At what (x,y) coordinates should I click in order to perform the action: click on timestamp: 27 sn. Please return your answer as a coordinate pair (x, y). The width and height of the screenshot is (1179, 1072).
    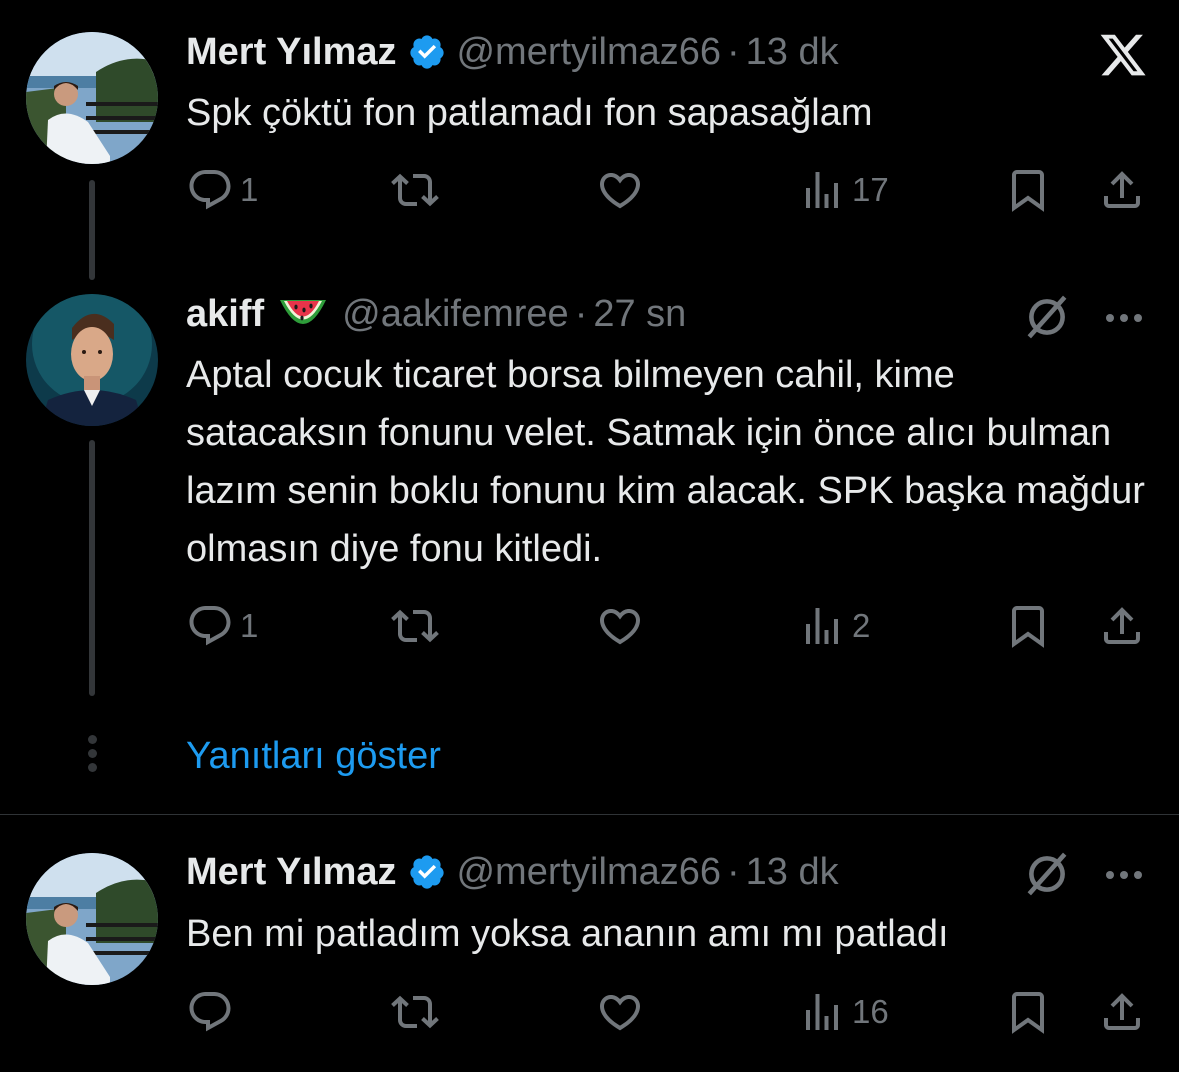
    Looking at the image, I should click on (639, 314).